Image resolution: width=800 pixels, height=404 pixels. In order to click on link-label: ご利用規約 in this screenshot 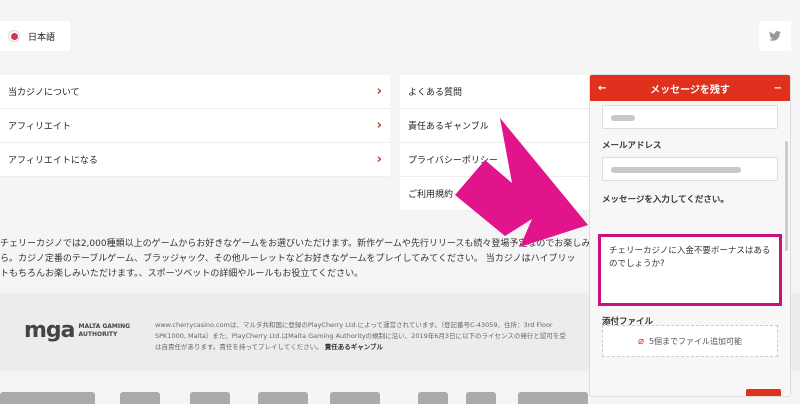, I will do `click(431, 195)`.